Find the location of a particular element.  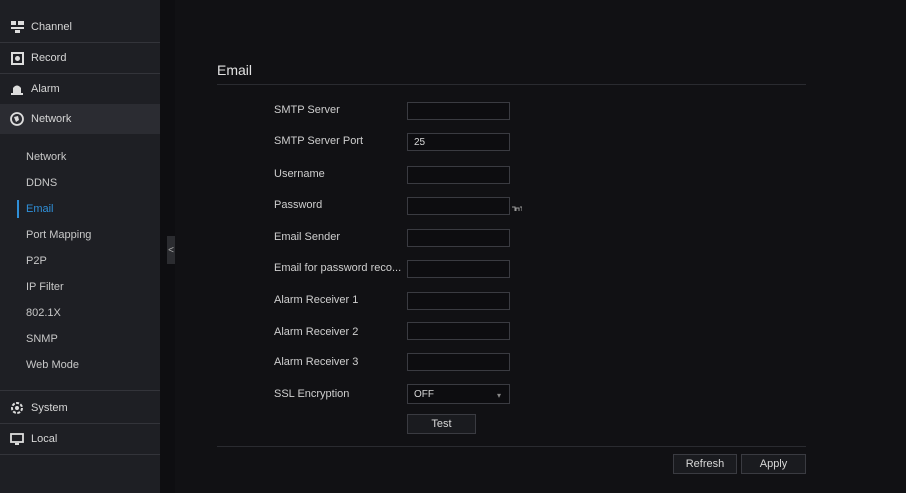

menu-item-local: Local is located at coordinates (80, 439).